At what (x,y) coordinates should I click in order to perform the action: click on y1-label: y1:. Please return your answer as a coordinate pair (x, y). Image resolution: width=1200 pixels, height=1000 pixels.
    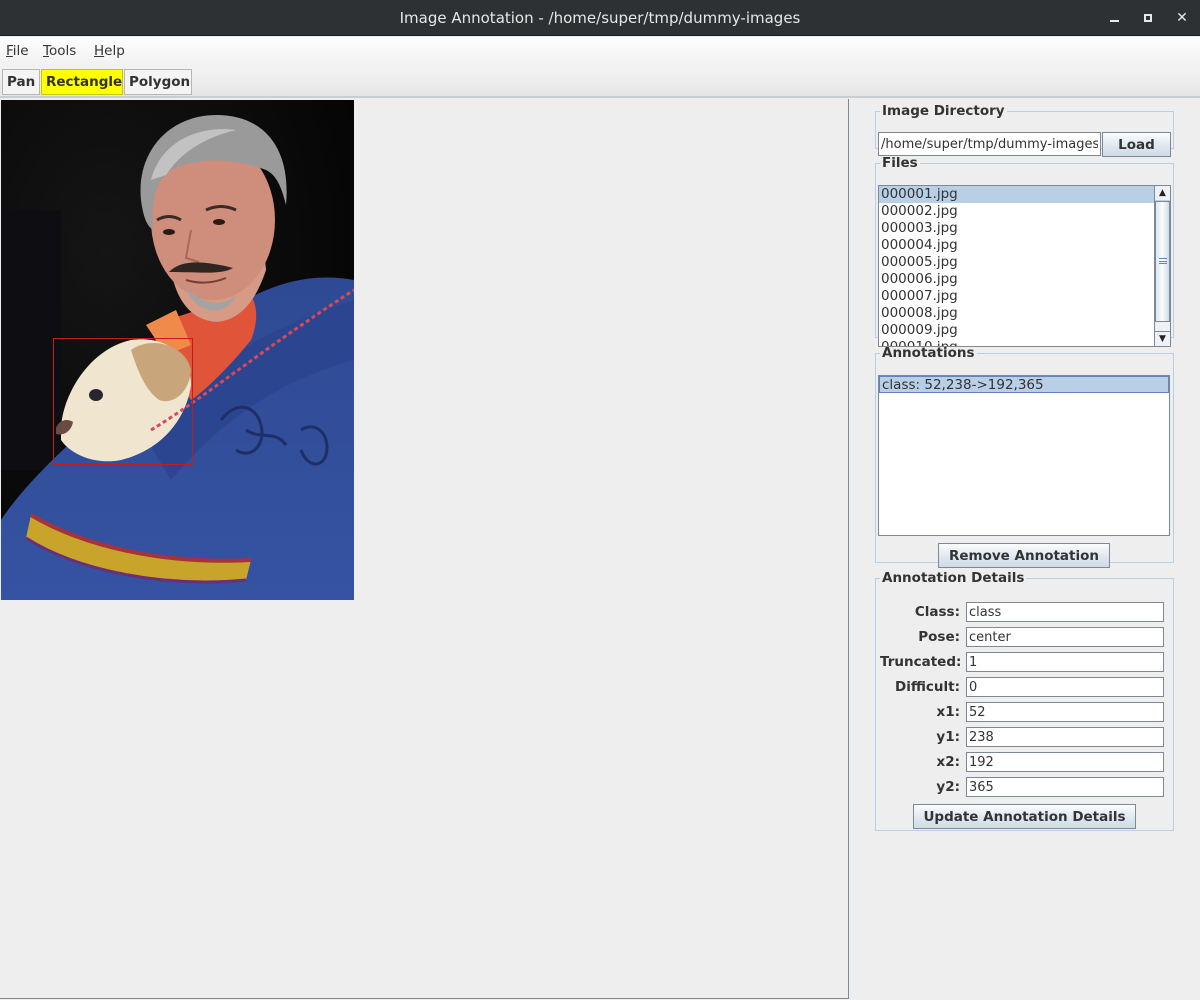
    Looking at the image, I should click on (948, 737).